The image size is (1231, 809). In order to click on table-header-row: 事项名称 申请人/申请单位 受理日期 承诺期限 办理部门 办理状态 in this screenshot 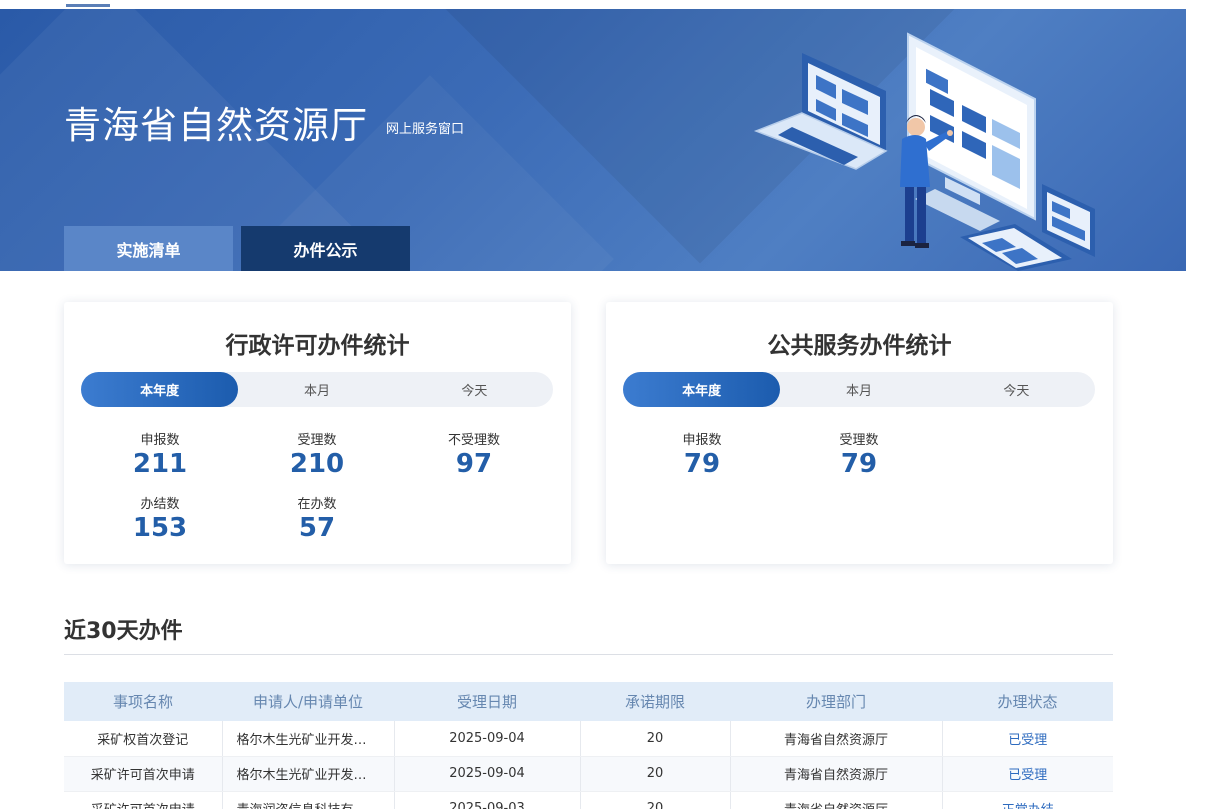, I will do `click(588, 701)`.